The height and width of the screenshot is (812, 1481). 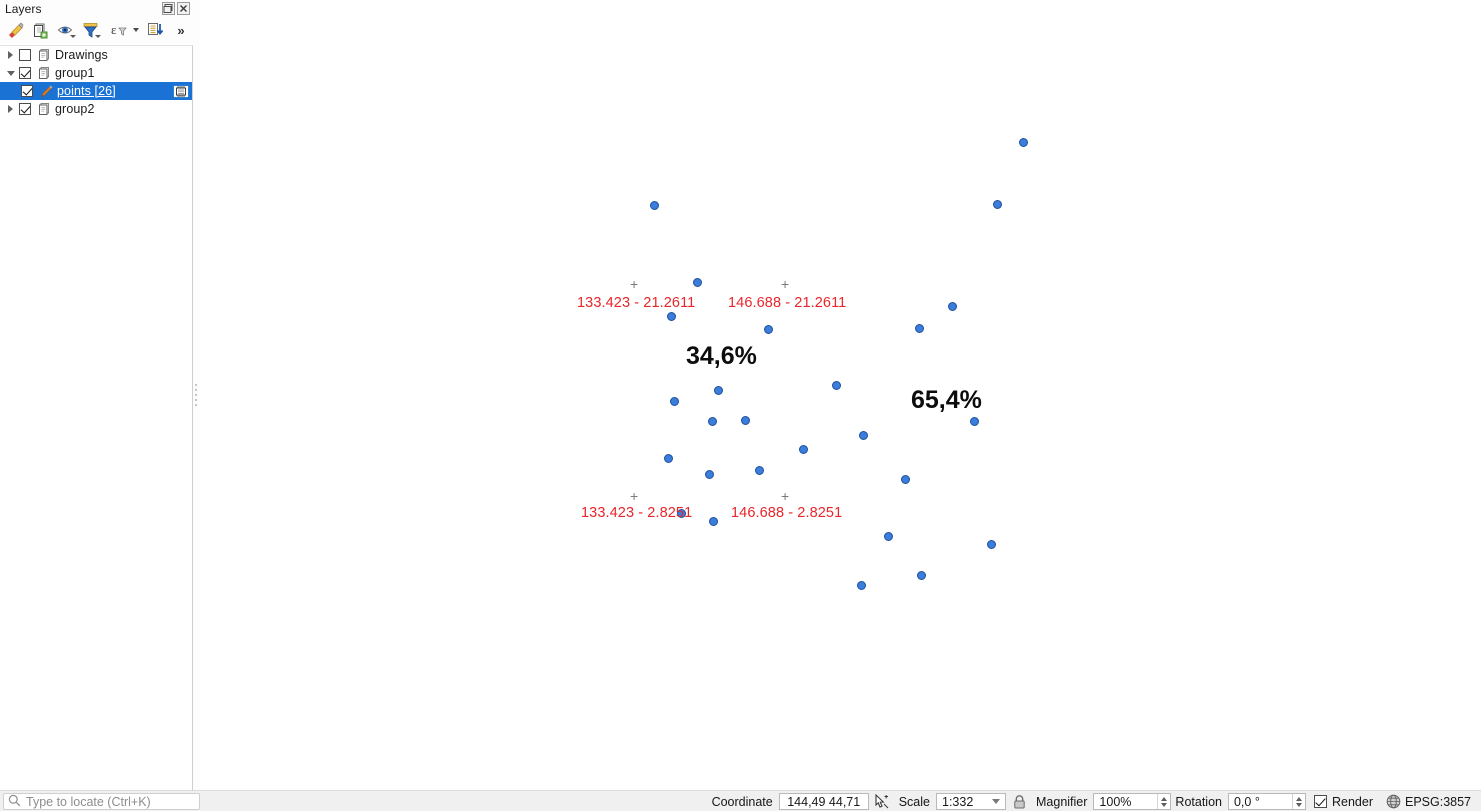 What do you see at coordinates (1115, 801) in the screenshot?
I see `magnifier-value: 100%` at bounding box center [1115, 801].